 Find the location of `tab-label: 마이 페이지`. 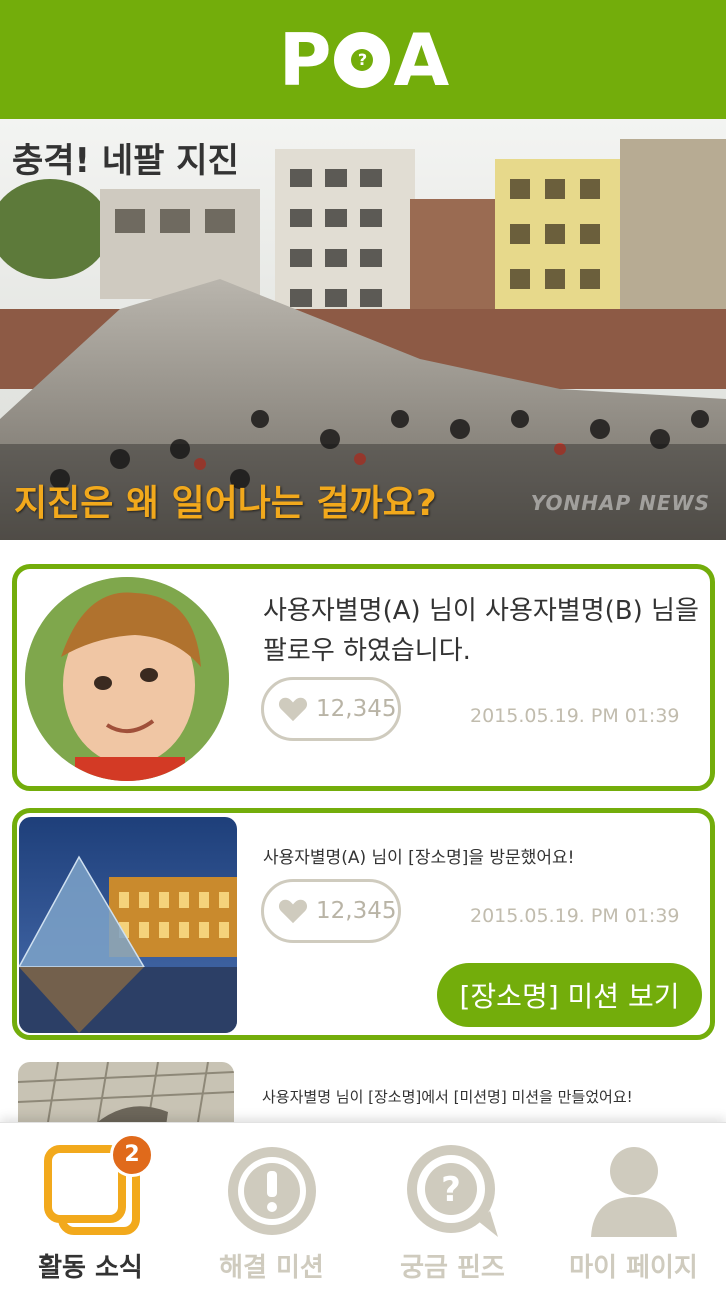

tab-label: 마이 페이지 is located at coordinates (633, 1268).